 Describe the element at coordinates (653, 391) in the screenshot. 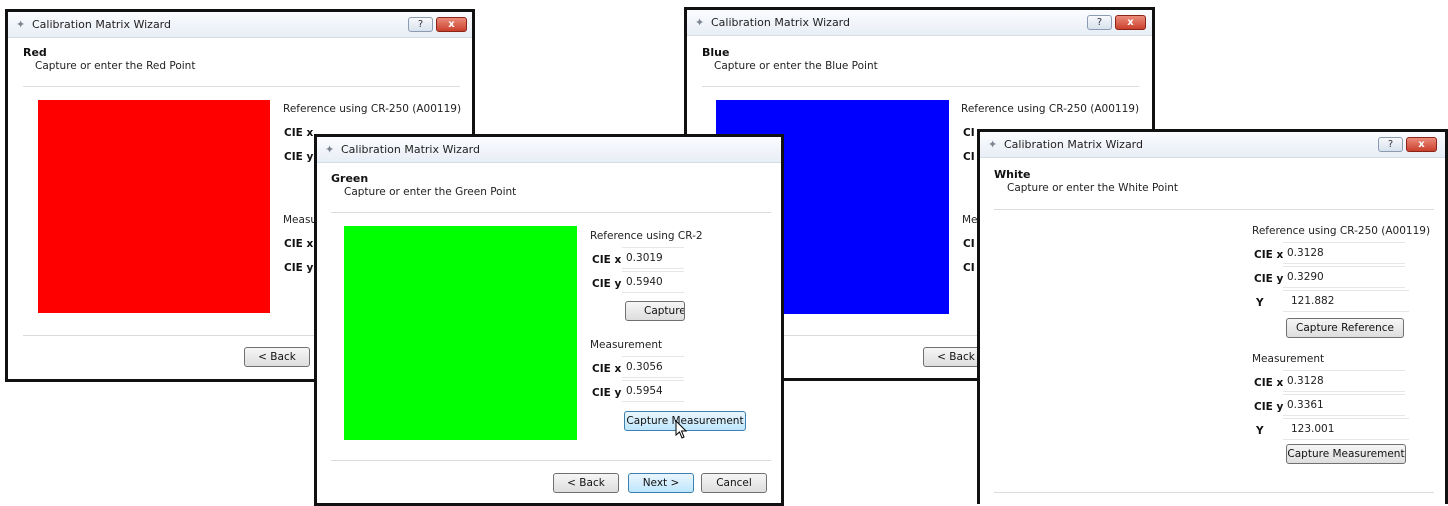

I see `meas-cie-y-field: 0.5954` at that location.